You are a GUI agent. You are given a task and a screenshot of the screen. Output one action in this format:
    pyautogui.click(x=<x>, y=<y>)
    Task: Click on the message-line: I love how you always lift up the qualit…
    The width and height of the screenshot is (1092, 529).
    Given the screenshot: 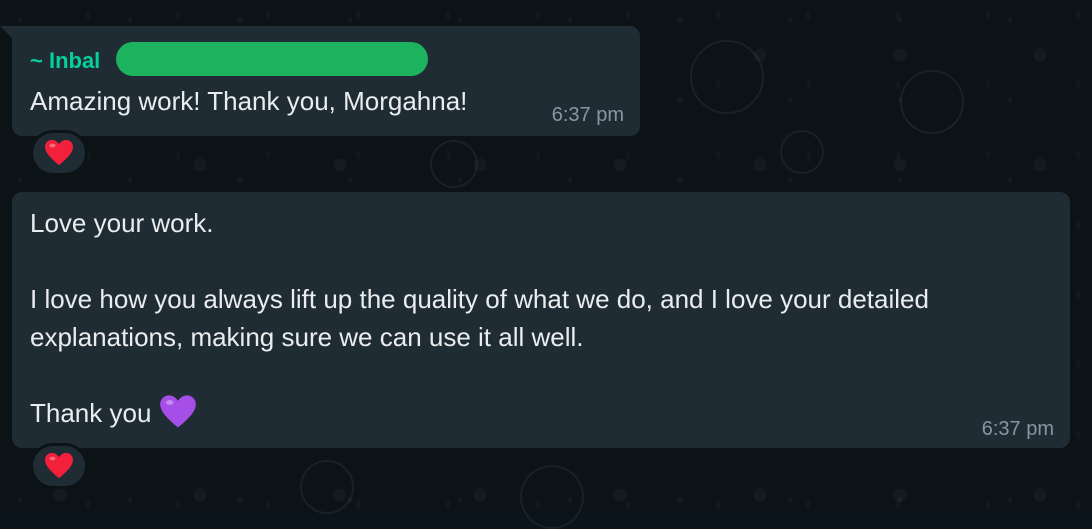 What is the action you would take?
    pyautogui.click(x=479, y=299)
    